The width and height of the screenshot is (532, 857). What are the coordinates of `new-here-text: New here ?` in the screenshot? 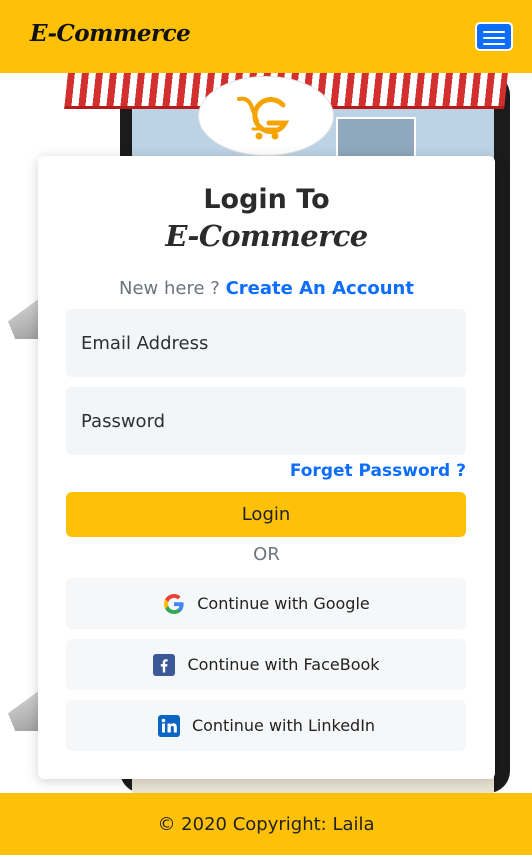 It's located at (169, 288).